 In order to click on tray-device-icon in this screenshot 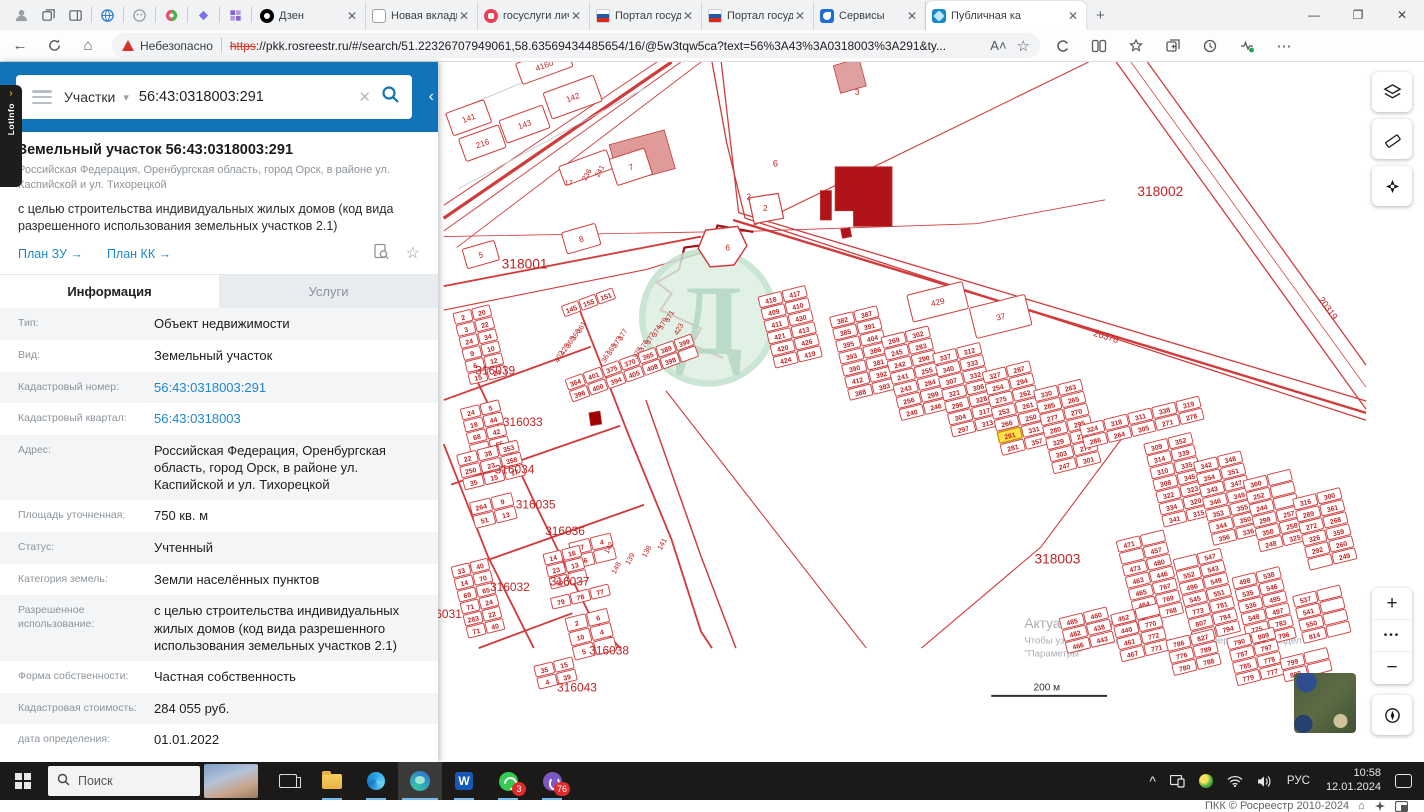, I will do `click(1177, 781)`.